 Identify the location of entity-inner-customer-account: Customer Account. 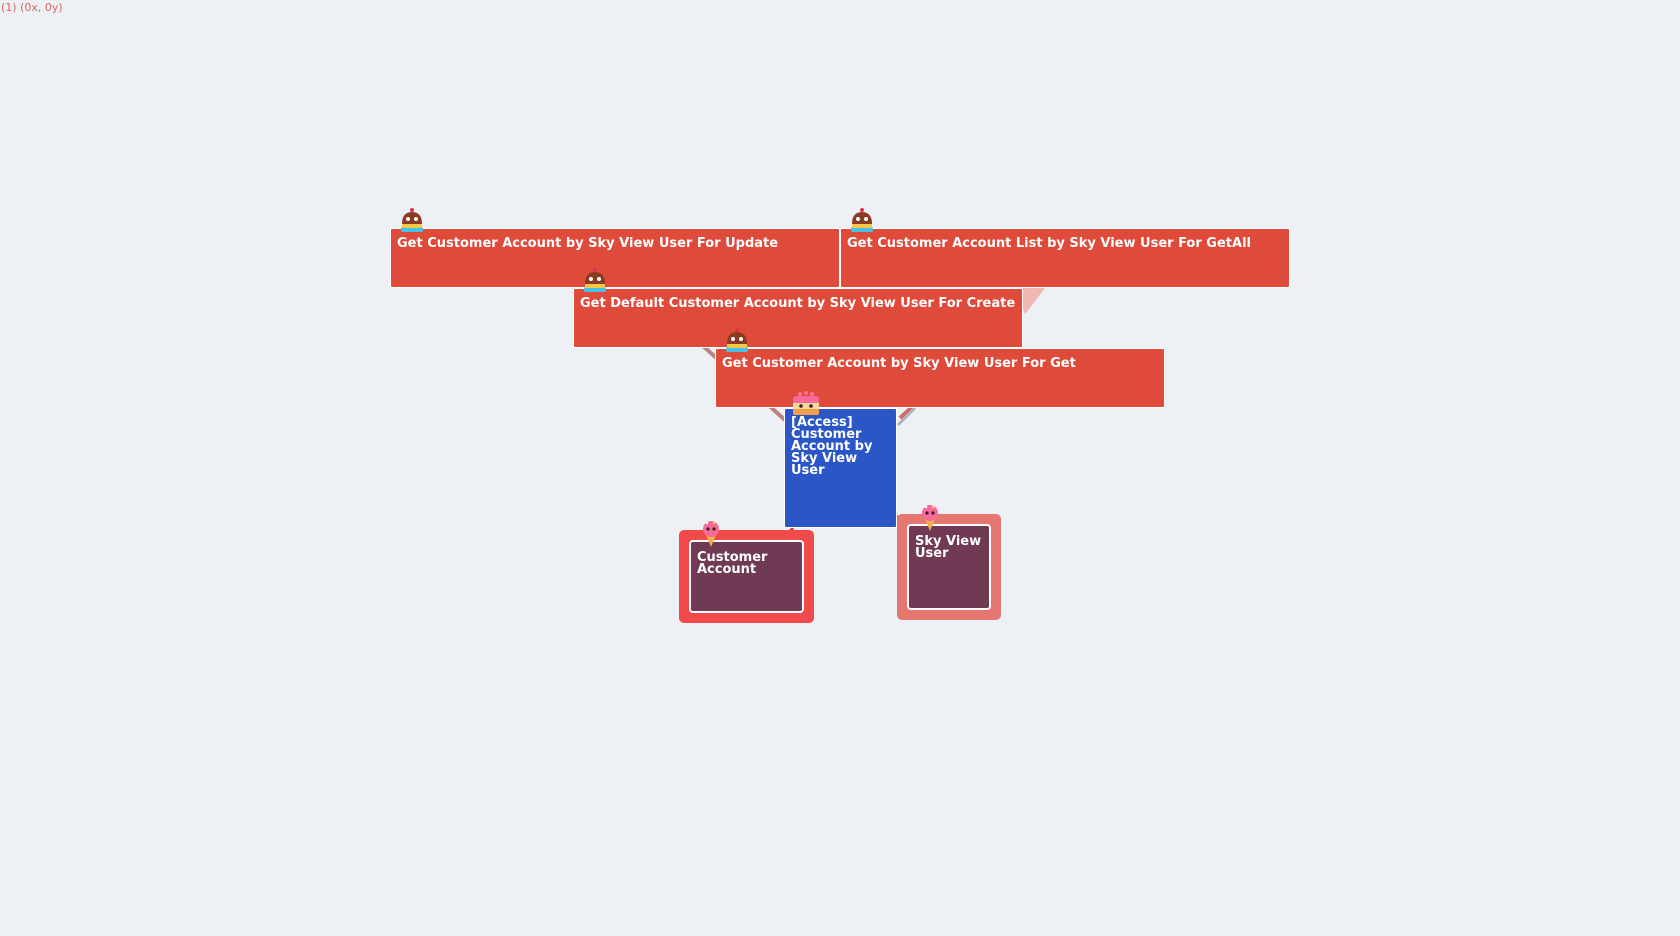
(746, 576).